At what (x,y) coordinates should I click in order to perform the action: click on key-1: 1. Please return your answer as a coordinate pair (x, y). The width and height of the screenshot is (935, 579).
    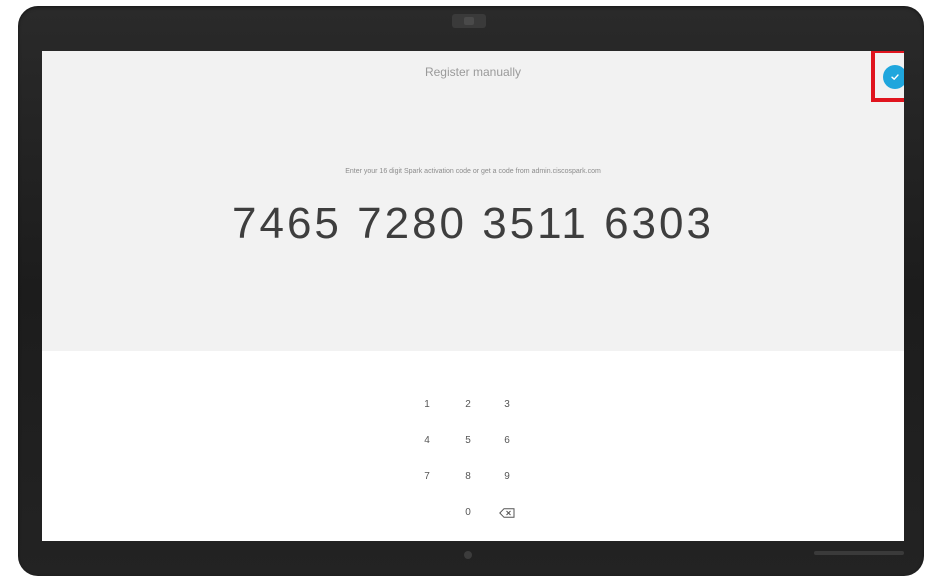
    Looking at the image, I should click on (427, 405).